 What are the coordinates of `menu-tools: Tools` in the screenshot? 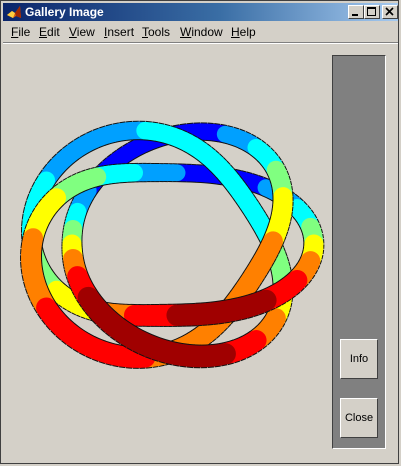 It's located at (156, 32).